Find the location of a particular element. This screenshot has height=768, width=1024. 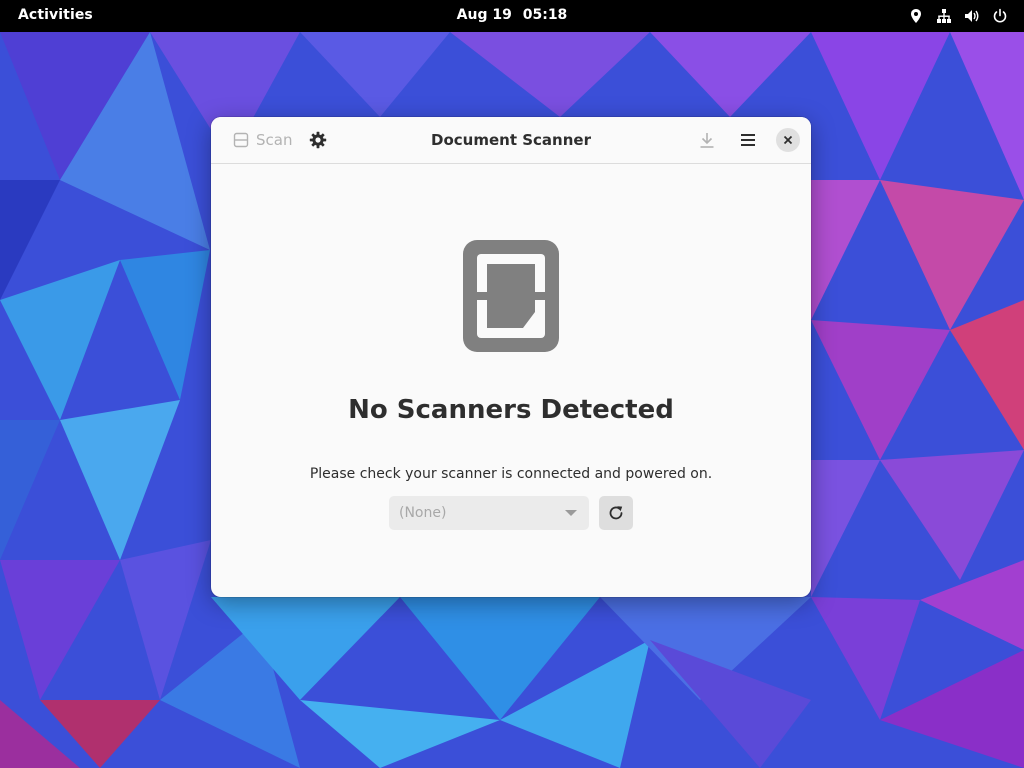

window-title: Document Scanner is located at coordinates (511, 140).